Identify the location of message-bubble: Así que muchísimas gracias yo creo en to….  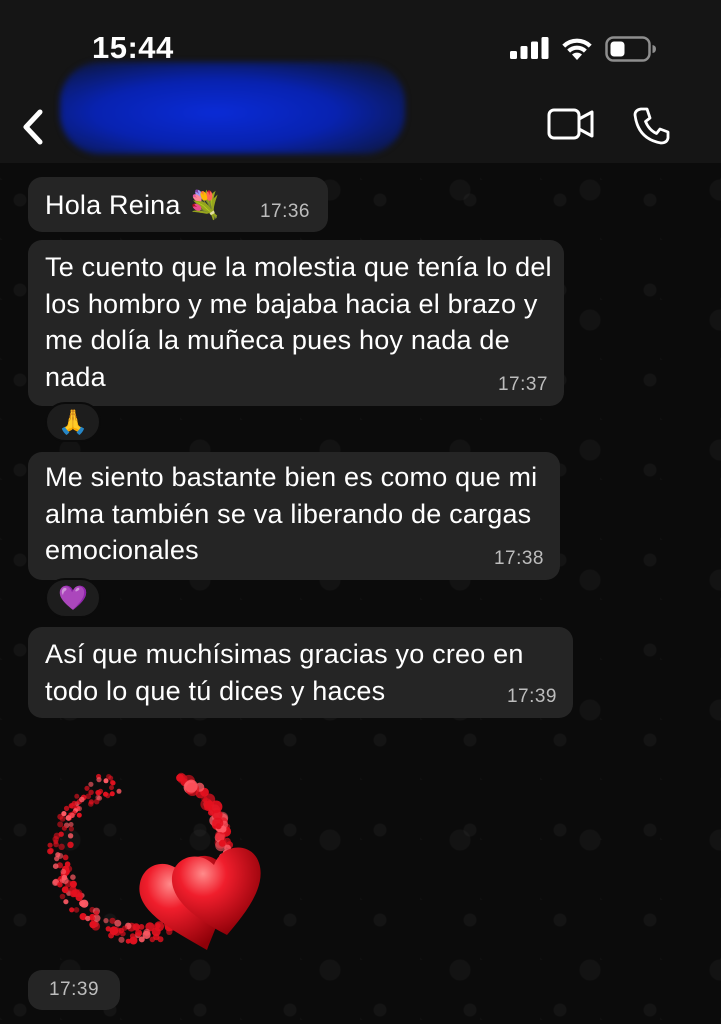
(300, 672).